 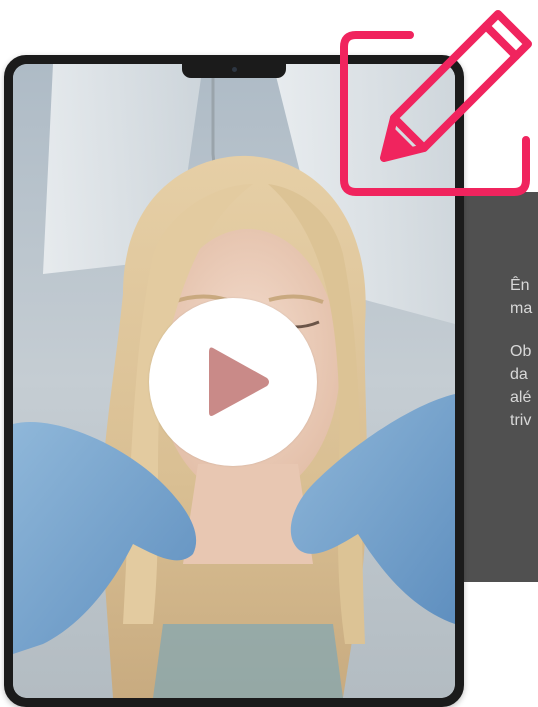 What do you see at coordinates (524, 386) in the screenshot?
I see `description-paragraph-2: Ob da alé triv` at bounding box center [524, 386].